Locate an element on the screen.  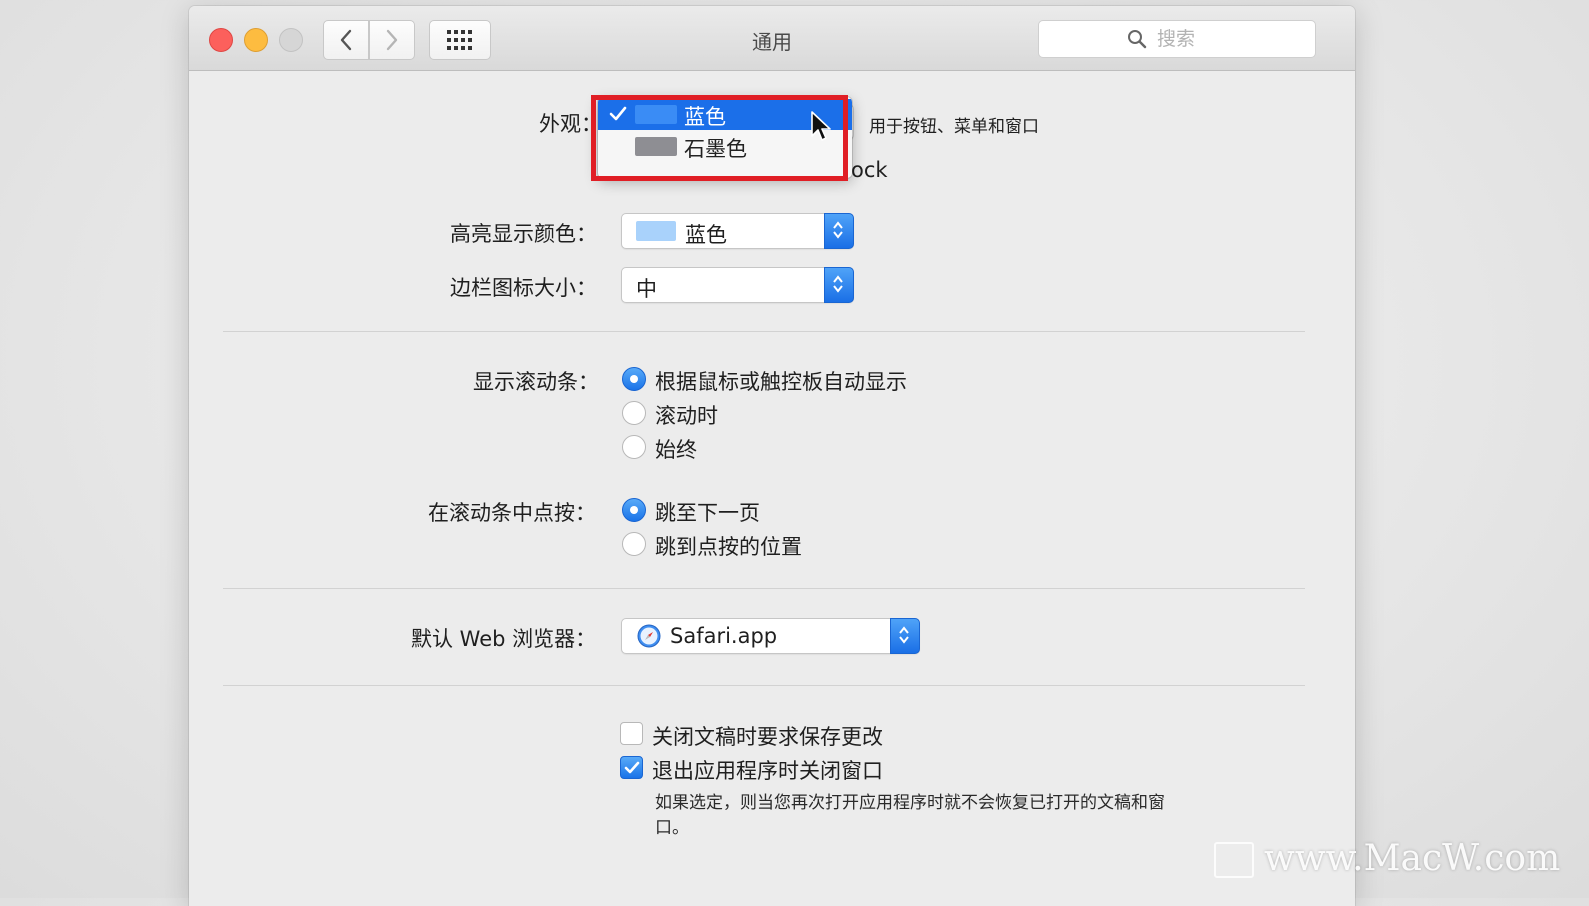
highlight-color-stepper is located at coordinates (839, 231).